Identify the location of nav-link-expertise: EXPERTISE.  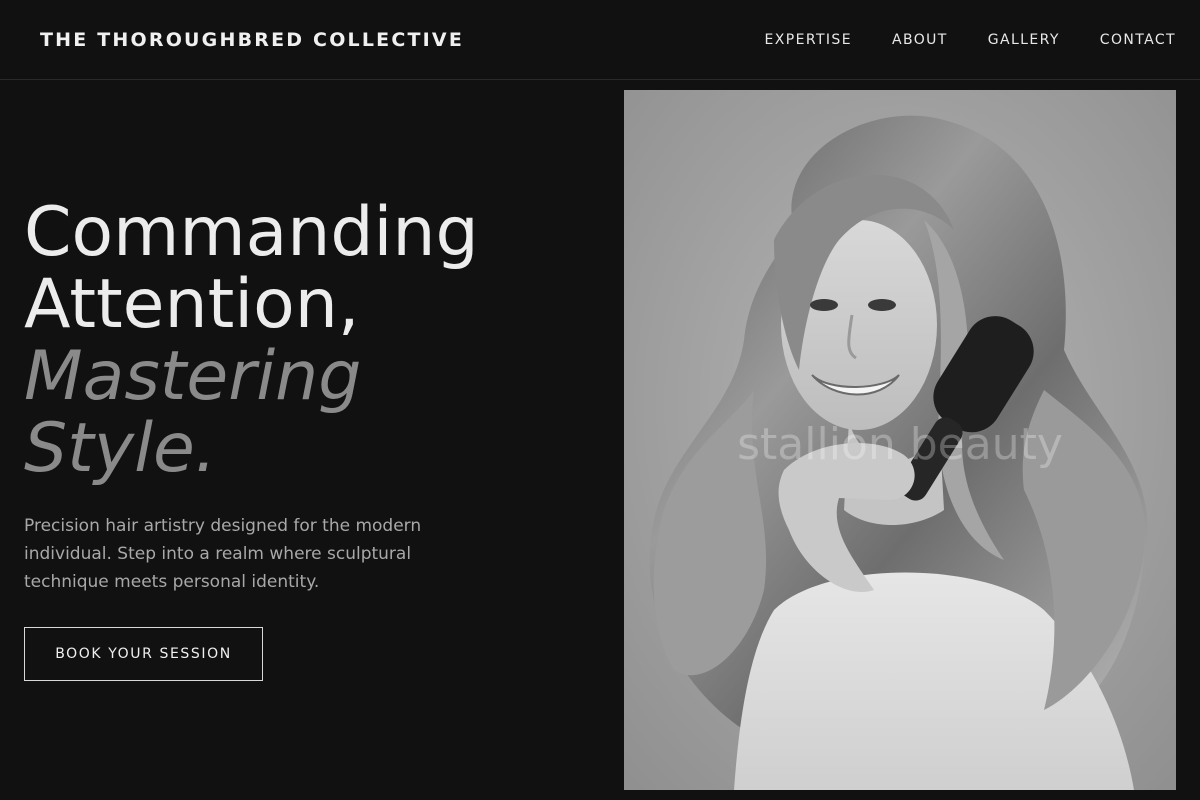
(808, 40).